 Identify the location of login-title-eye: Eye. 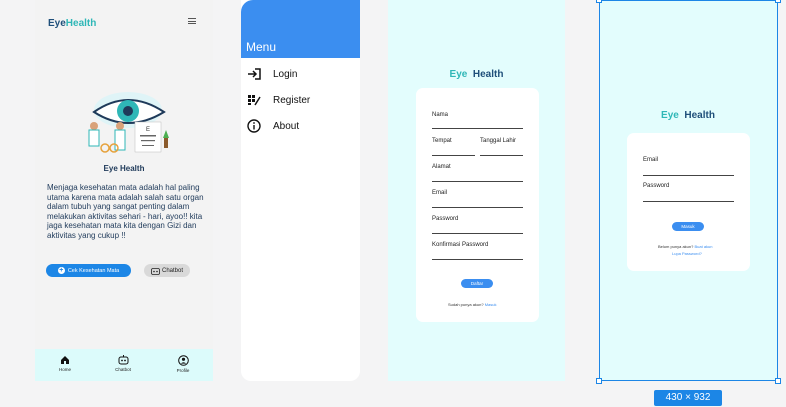
(670, 115).